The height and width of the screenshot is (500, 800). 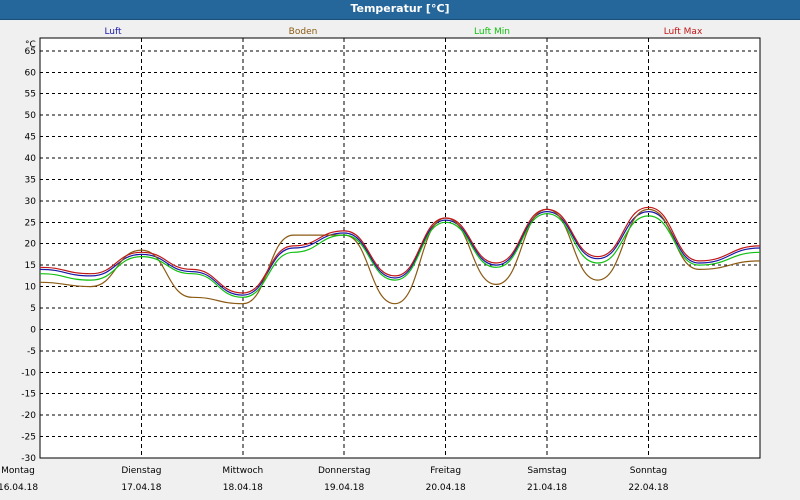 What do you see at coordinates (303, 32) in the screenshot?
I see `legend-item: Boden` at bounding box center [303, 32].